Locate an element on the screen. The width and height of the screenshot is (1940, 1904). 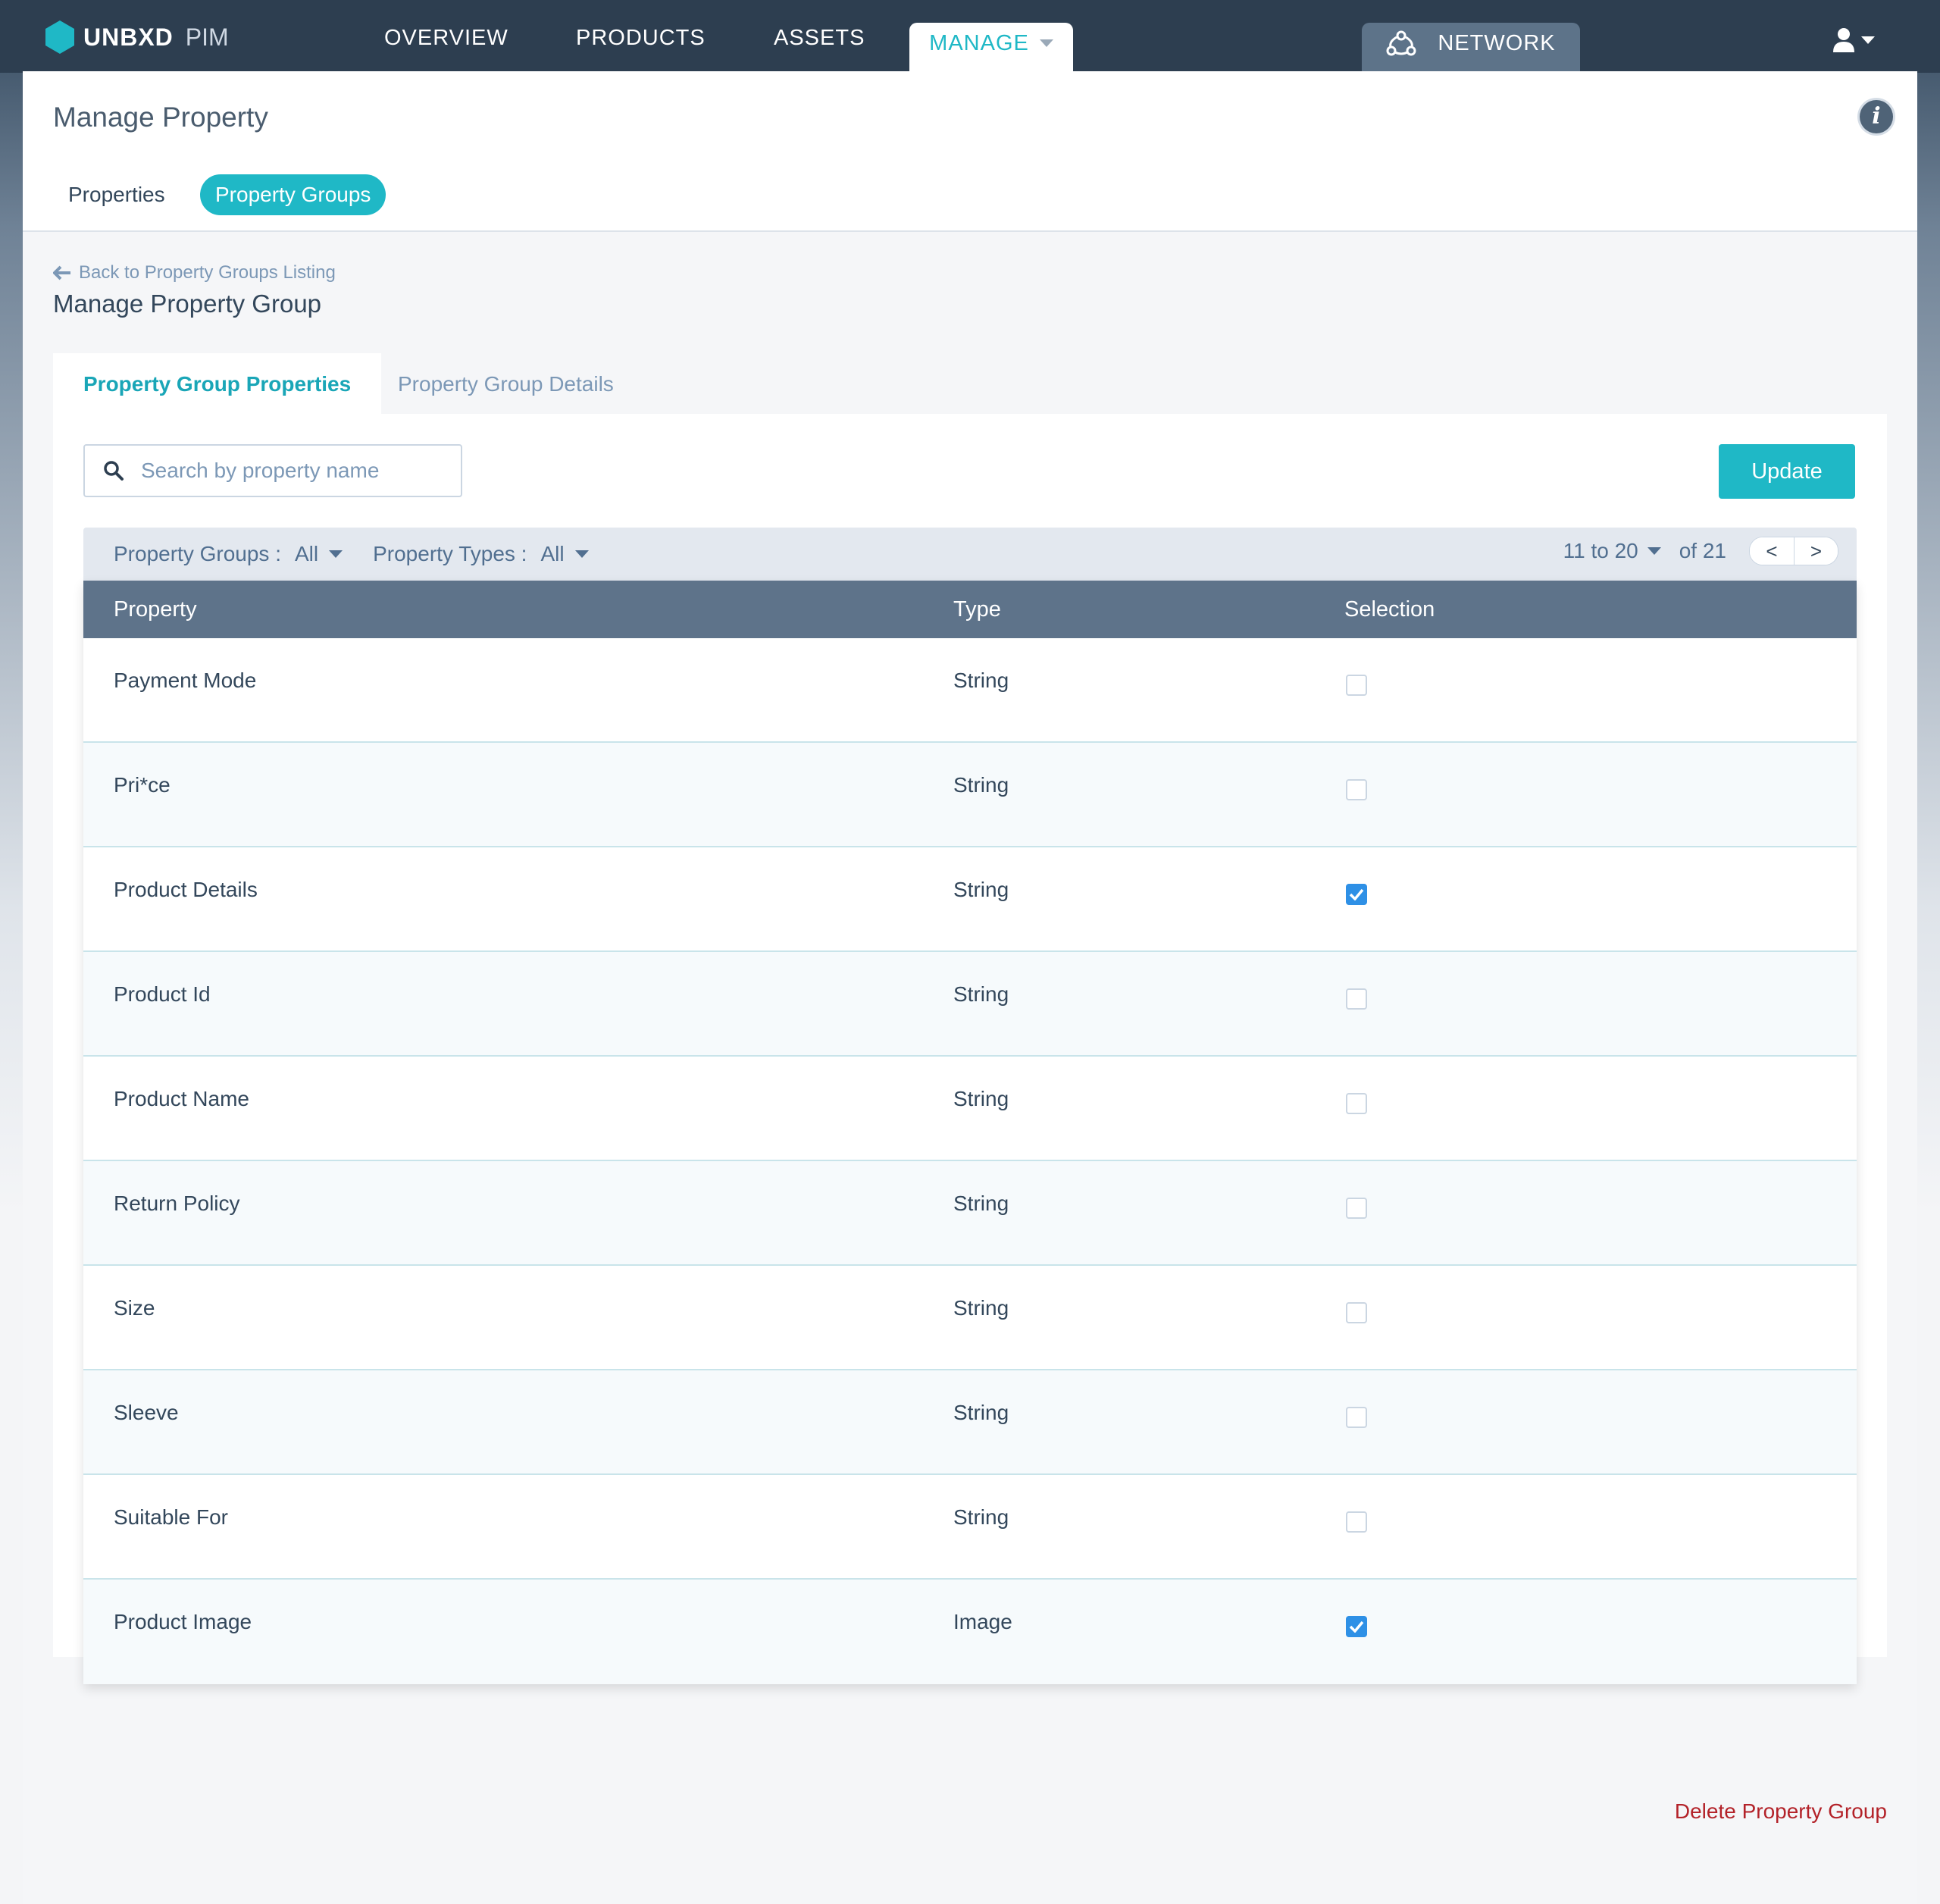
table-row: Product Name String is located at coordinates (970, 1109).